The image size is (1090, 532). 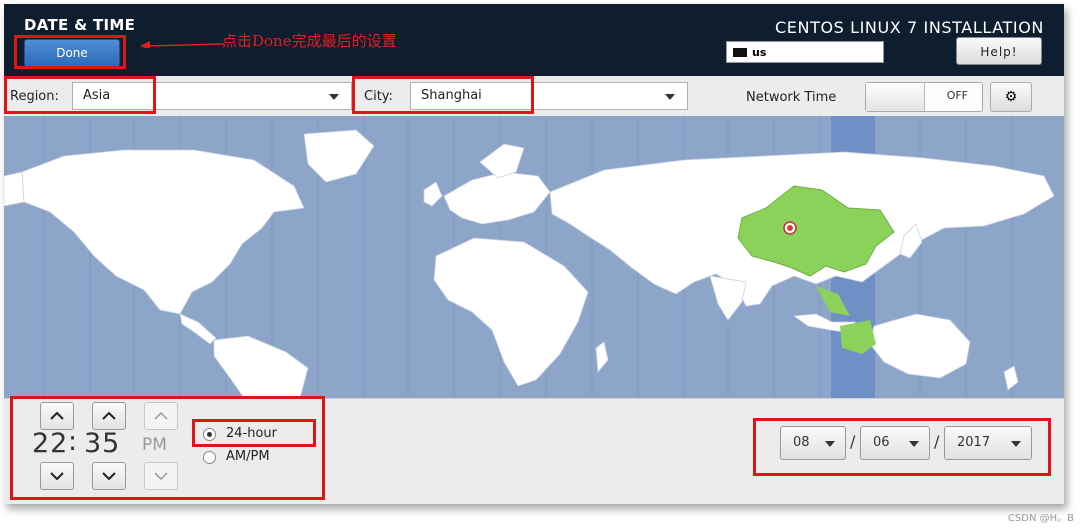 I want to click on minute-increment-button, so click(x=109, y=416).